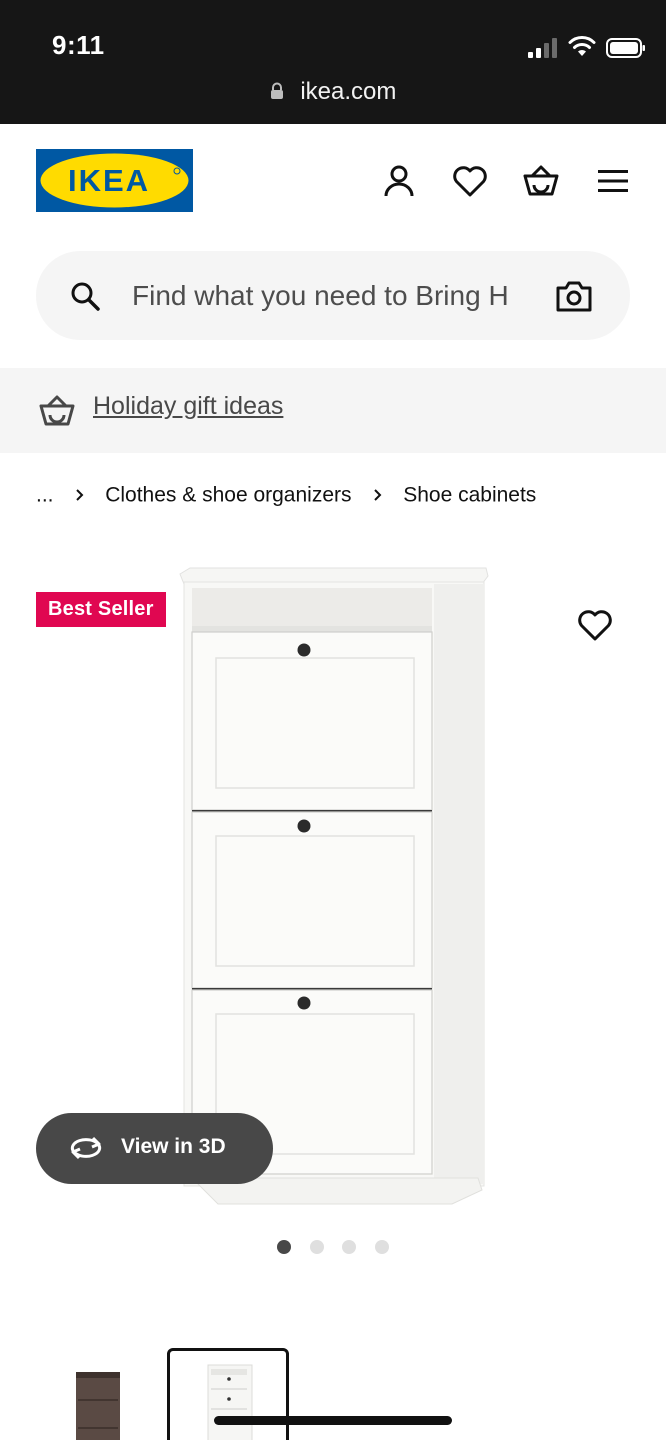 This screenshot has height=1440, width=666. What do you see at coordinates (86, 1148) in the screenshot?
I see `rotate-3d-icon` at bounding box center [86, 1148].